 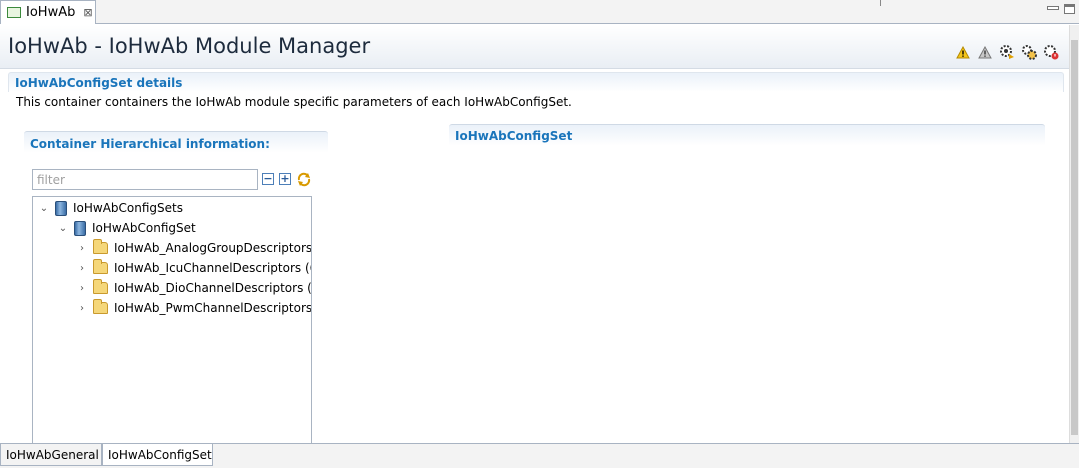 I want to click on warning-icon, so click(x=963, y=52).